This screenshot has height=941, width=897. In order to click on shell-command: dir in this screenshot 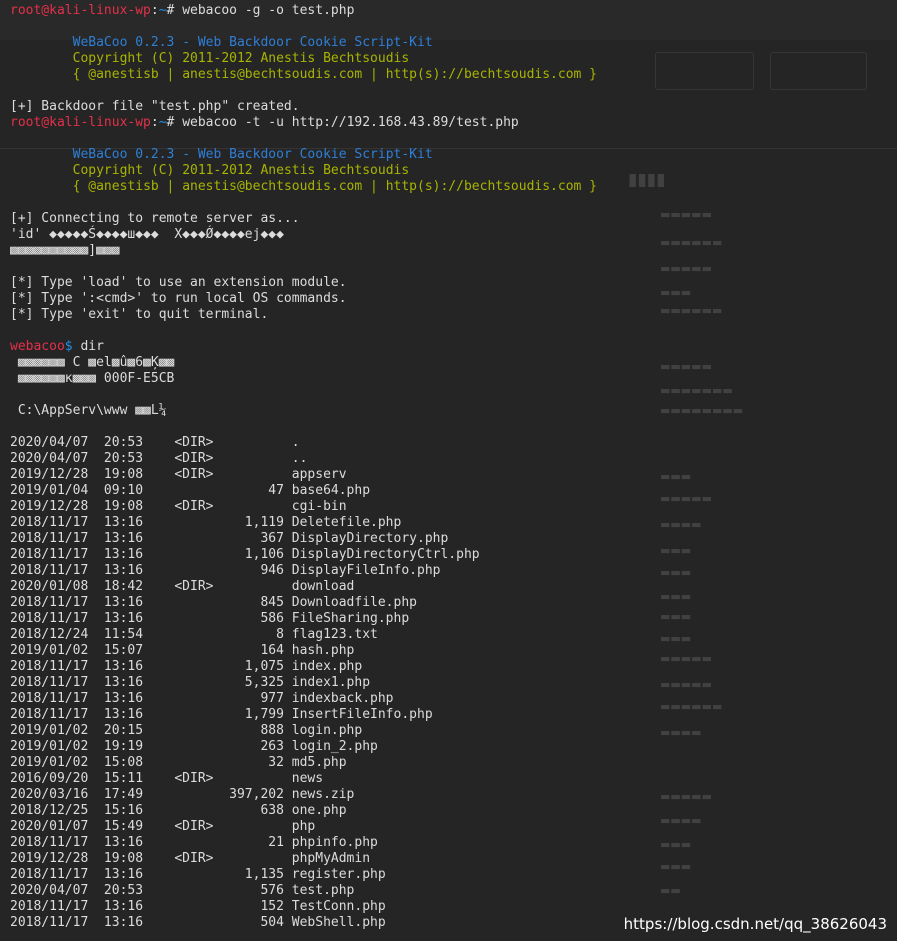, I will do `click(88, 346)`.